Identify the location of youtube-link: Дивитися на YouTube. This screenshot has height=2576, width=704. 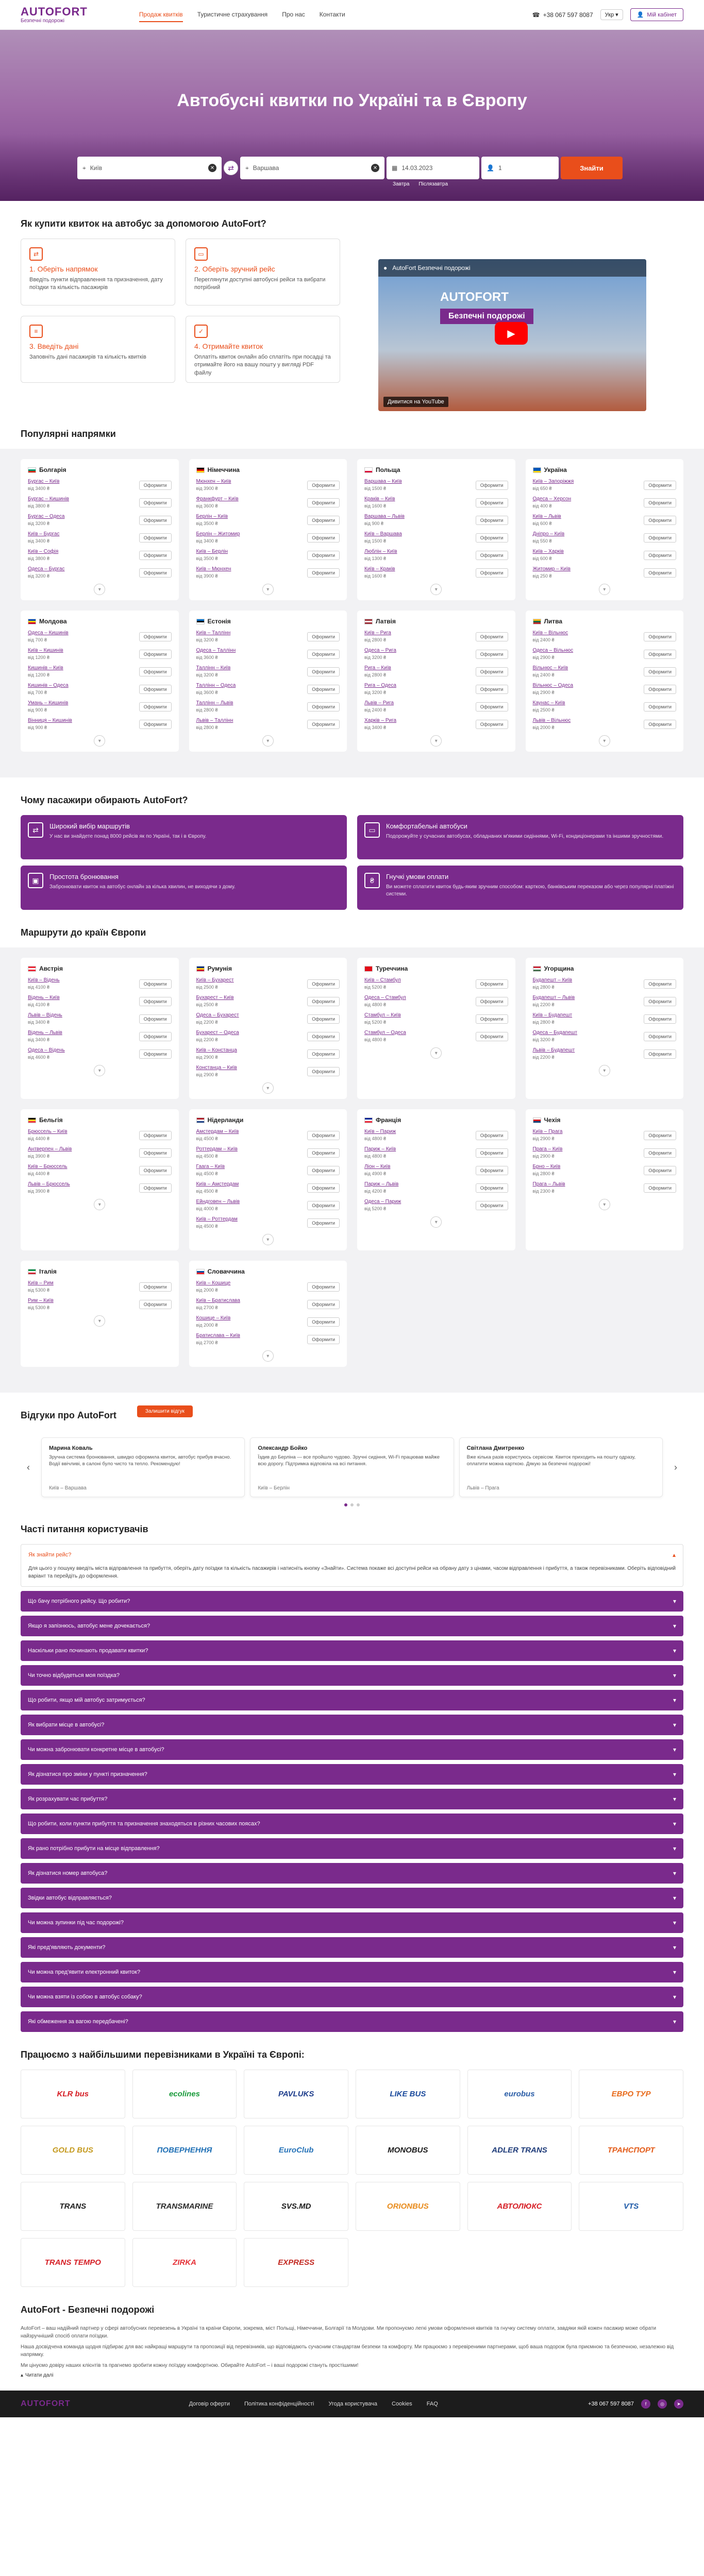
(415, 402).